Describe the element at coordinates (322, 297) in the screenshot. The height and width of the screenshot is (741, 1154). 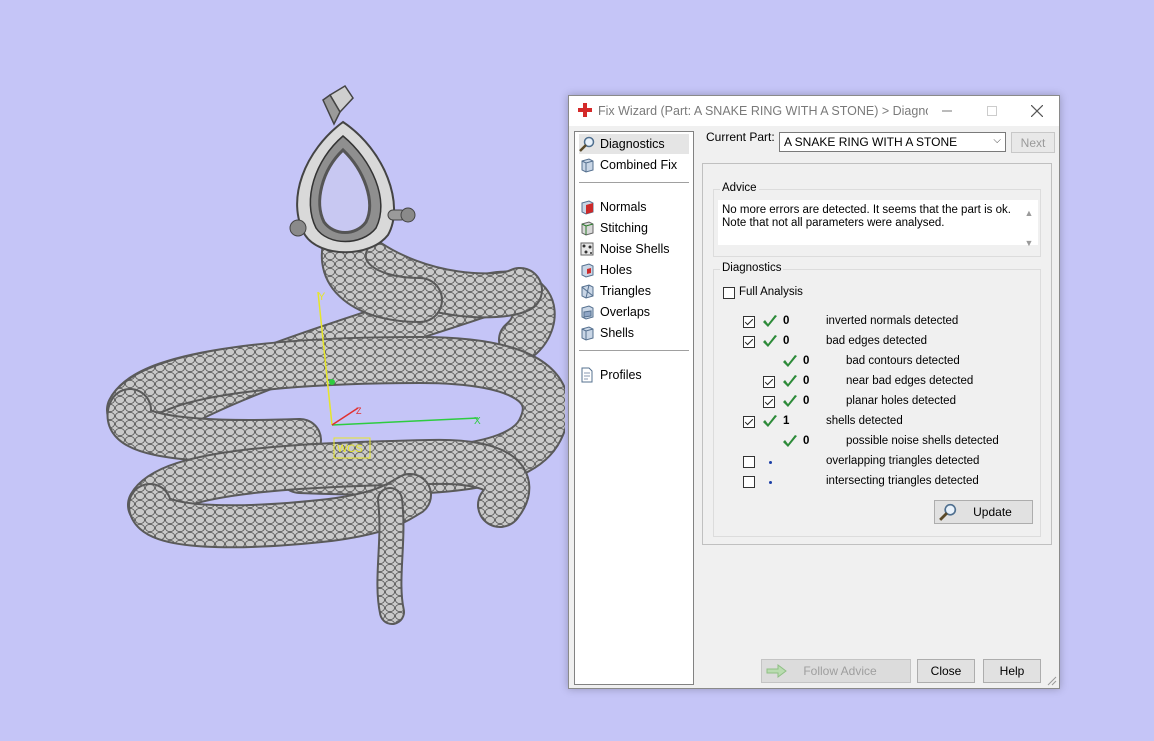
I see `axis-y-label: Y` at that location.